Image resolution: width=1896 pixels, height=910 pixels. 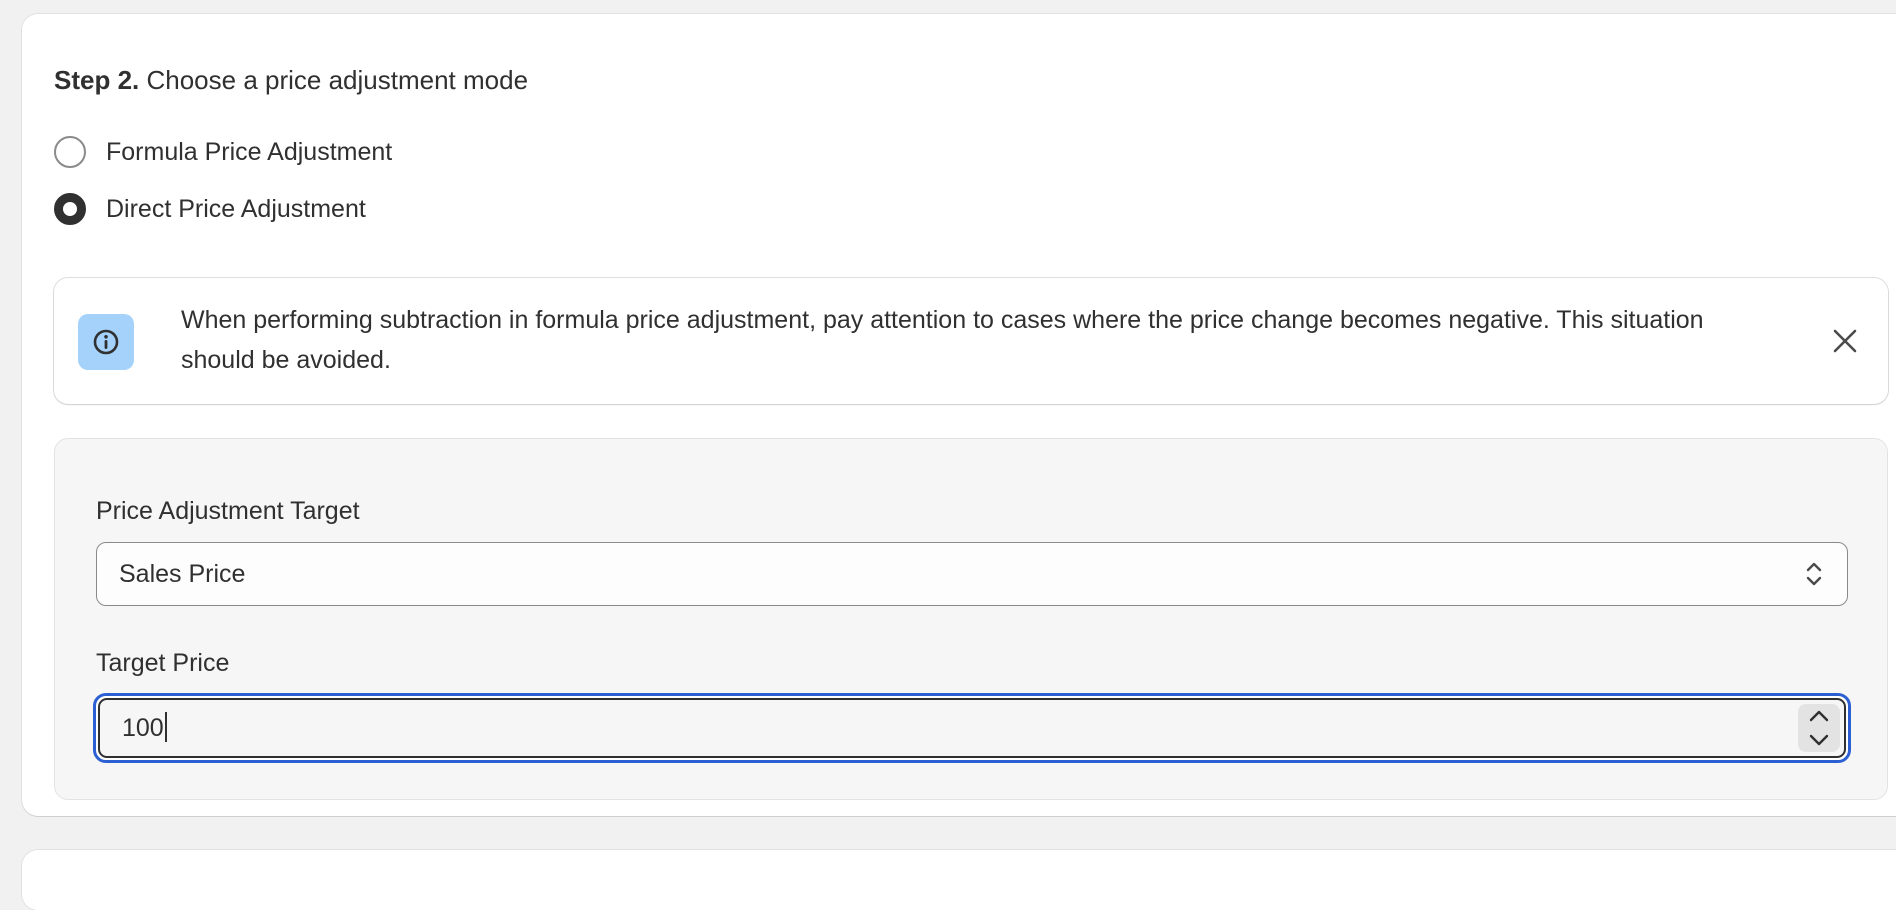 What do you see at coordinates (1819, 740) in the screenshot?
I see `chevron-down-icon` at bounding box center [1819, 740].